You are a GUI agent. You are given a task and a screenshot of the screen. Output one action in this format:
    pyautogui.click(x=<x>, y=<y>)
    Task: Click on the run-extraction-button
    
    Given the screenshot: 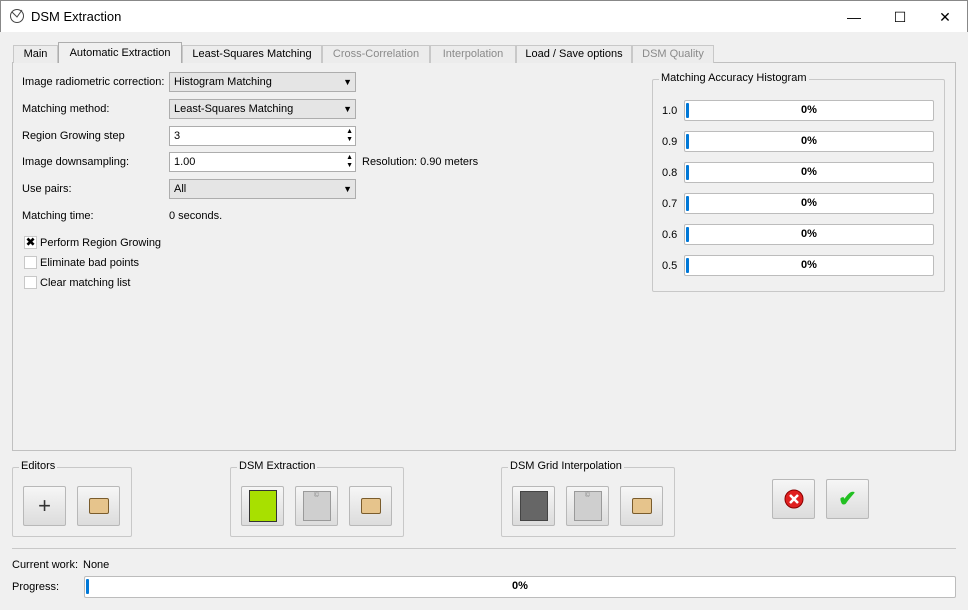 What is the action you would take?
    pyautogui.click(x=262, y=506)
    